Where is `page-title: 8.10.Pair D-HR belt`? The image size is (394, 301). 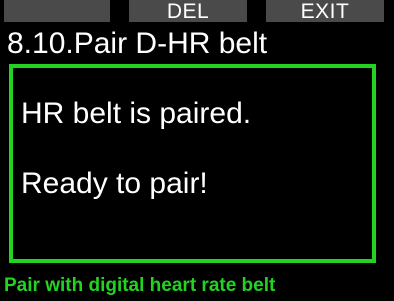
page-title: 8.10.Pair D-HR belt is located at coordinates (137, 43).